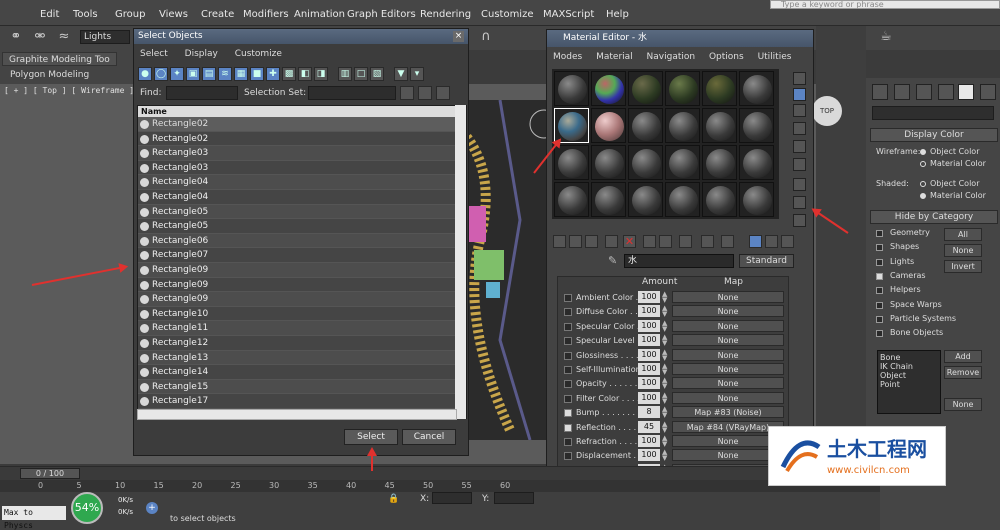 The height and width of the screenshot is (530, 1000). I want to click on horizontal-scrollbar, so click(297, 414).